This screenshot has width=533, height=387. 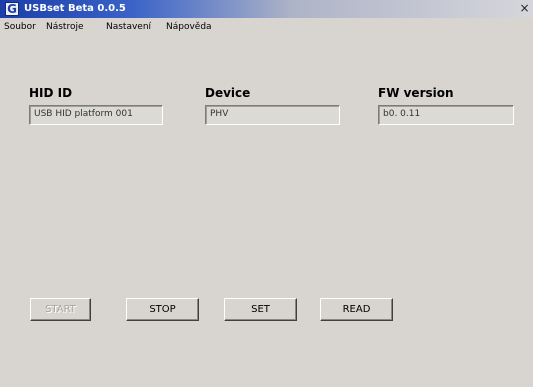 I want to click on hid-id-label: HID ID, so click(x=51, y=93).